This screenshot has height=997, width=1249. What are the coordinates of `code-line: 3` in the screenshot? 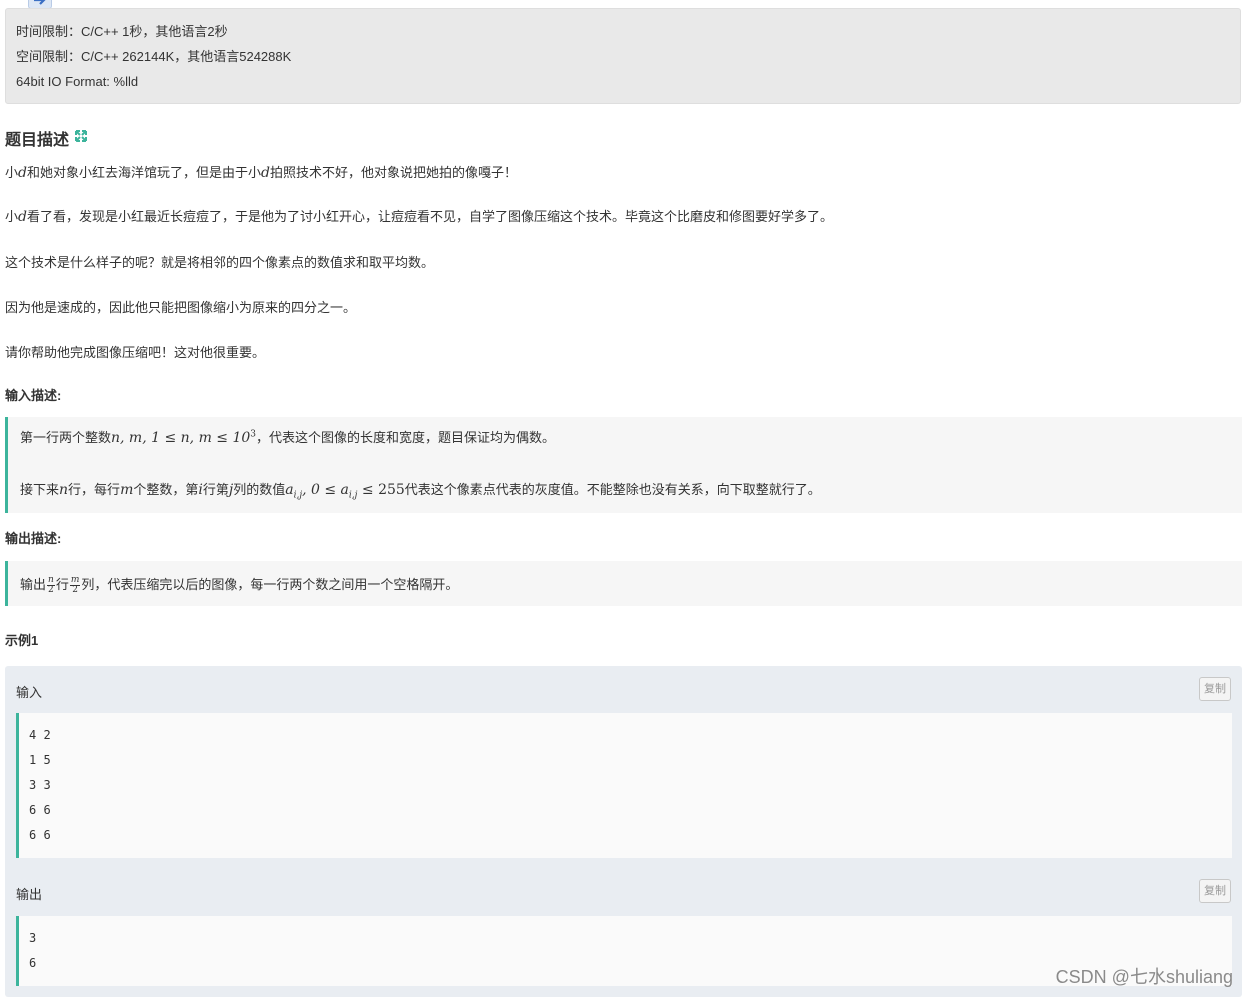 It's located at (33, 938).